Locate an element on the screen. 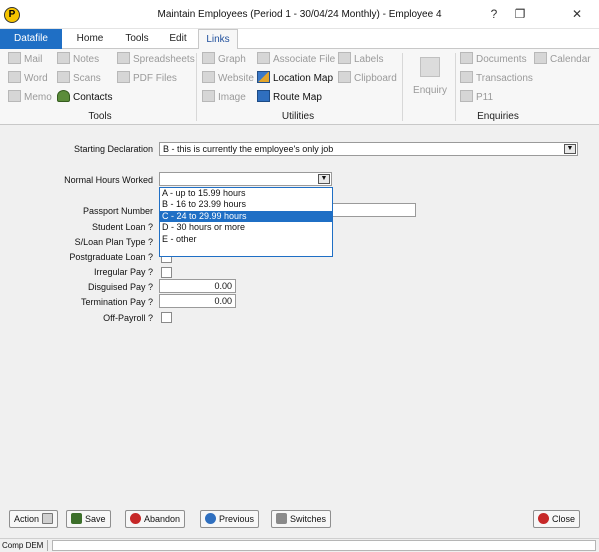  ribbon-website-button: Website is located at coordinates (228, 79).